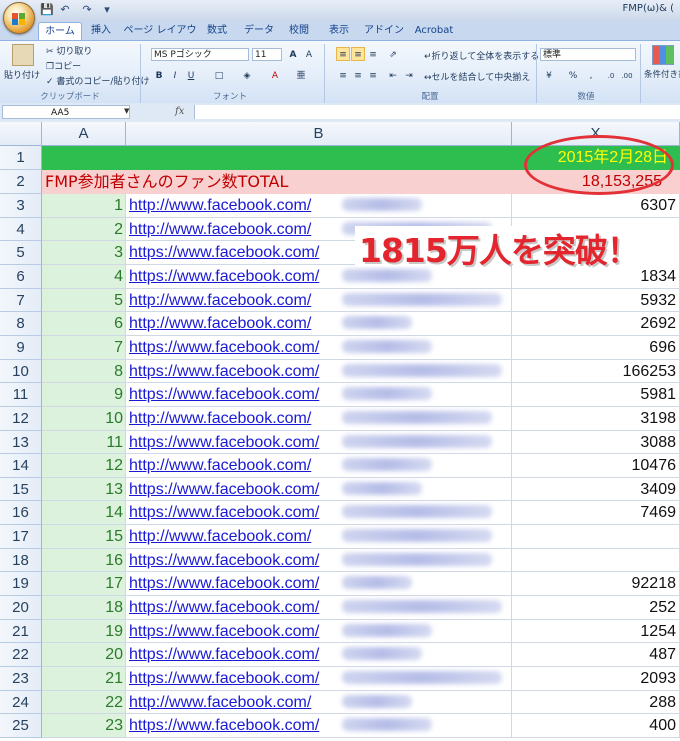 The width and height of the screenshot is (680, 741). I want to click on fan-count-cell: 3198, so click(596, 419).